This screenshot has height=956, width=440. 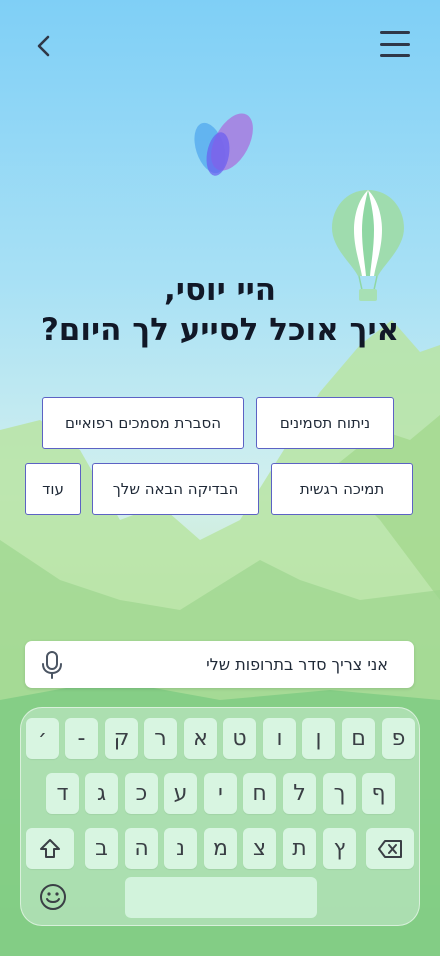 What do you see at coordinates (325, 423) in the screenshot?
I see `suggestion-symptom-analysis: ניתוח תסמינים` at bounding box center [325, 423].